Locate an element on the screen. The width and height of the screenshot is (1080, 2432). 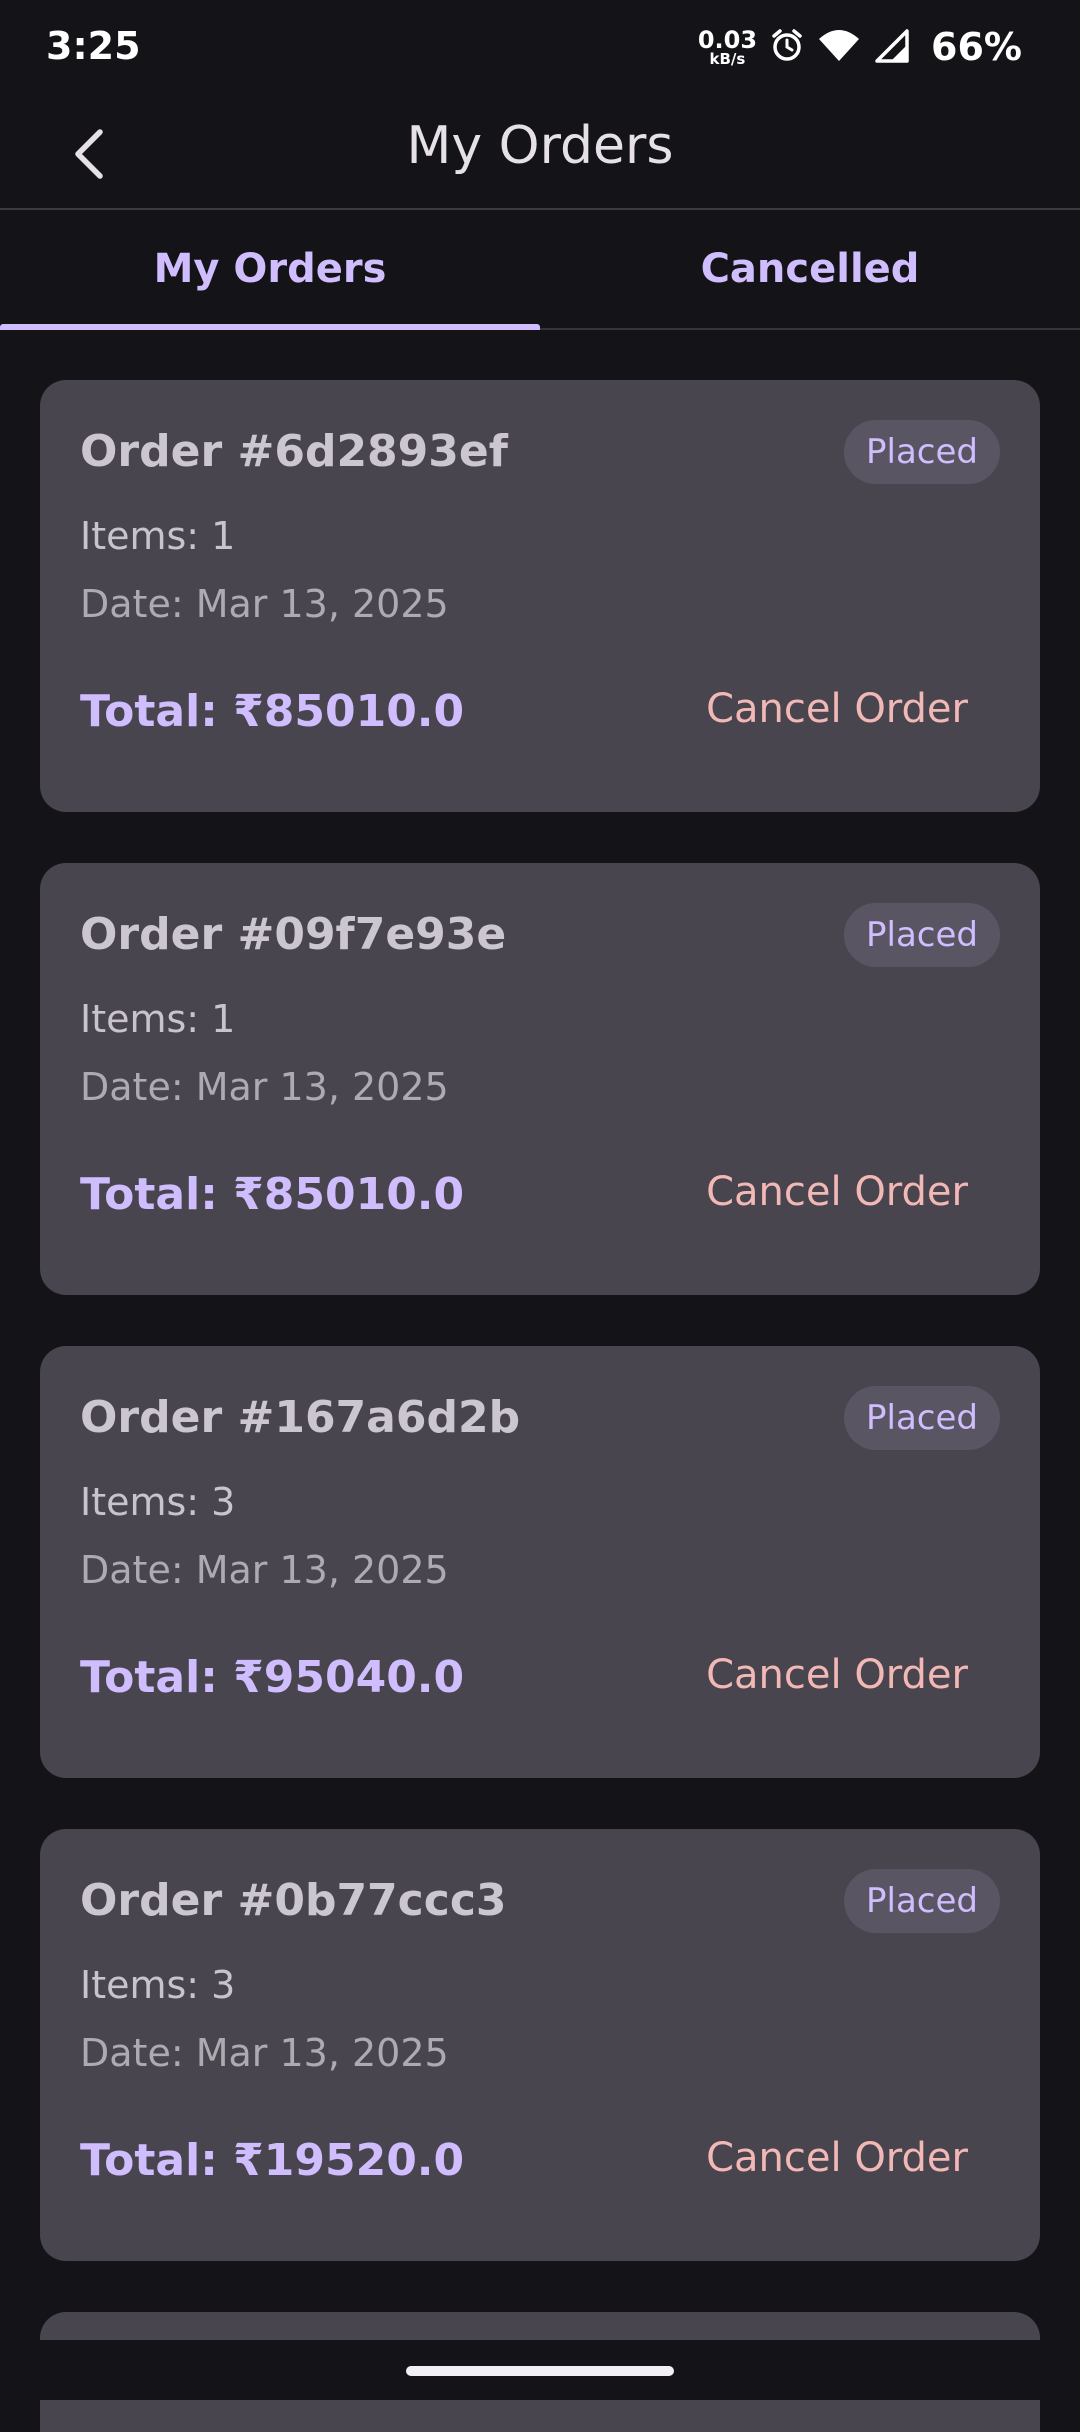
status-icons: 0.03 kB/s 66% is located at coordinates (860, 47).